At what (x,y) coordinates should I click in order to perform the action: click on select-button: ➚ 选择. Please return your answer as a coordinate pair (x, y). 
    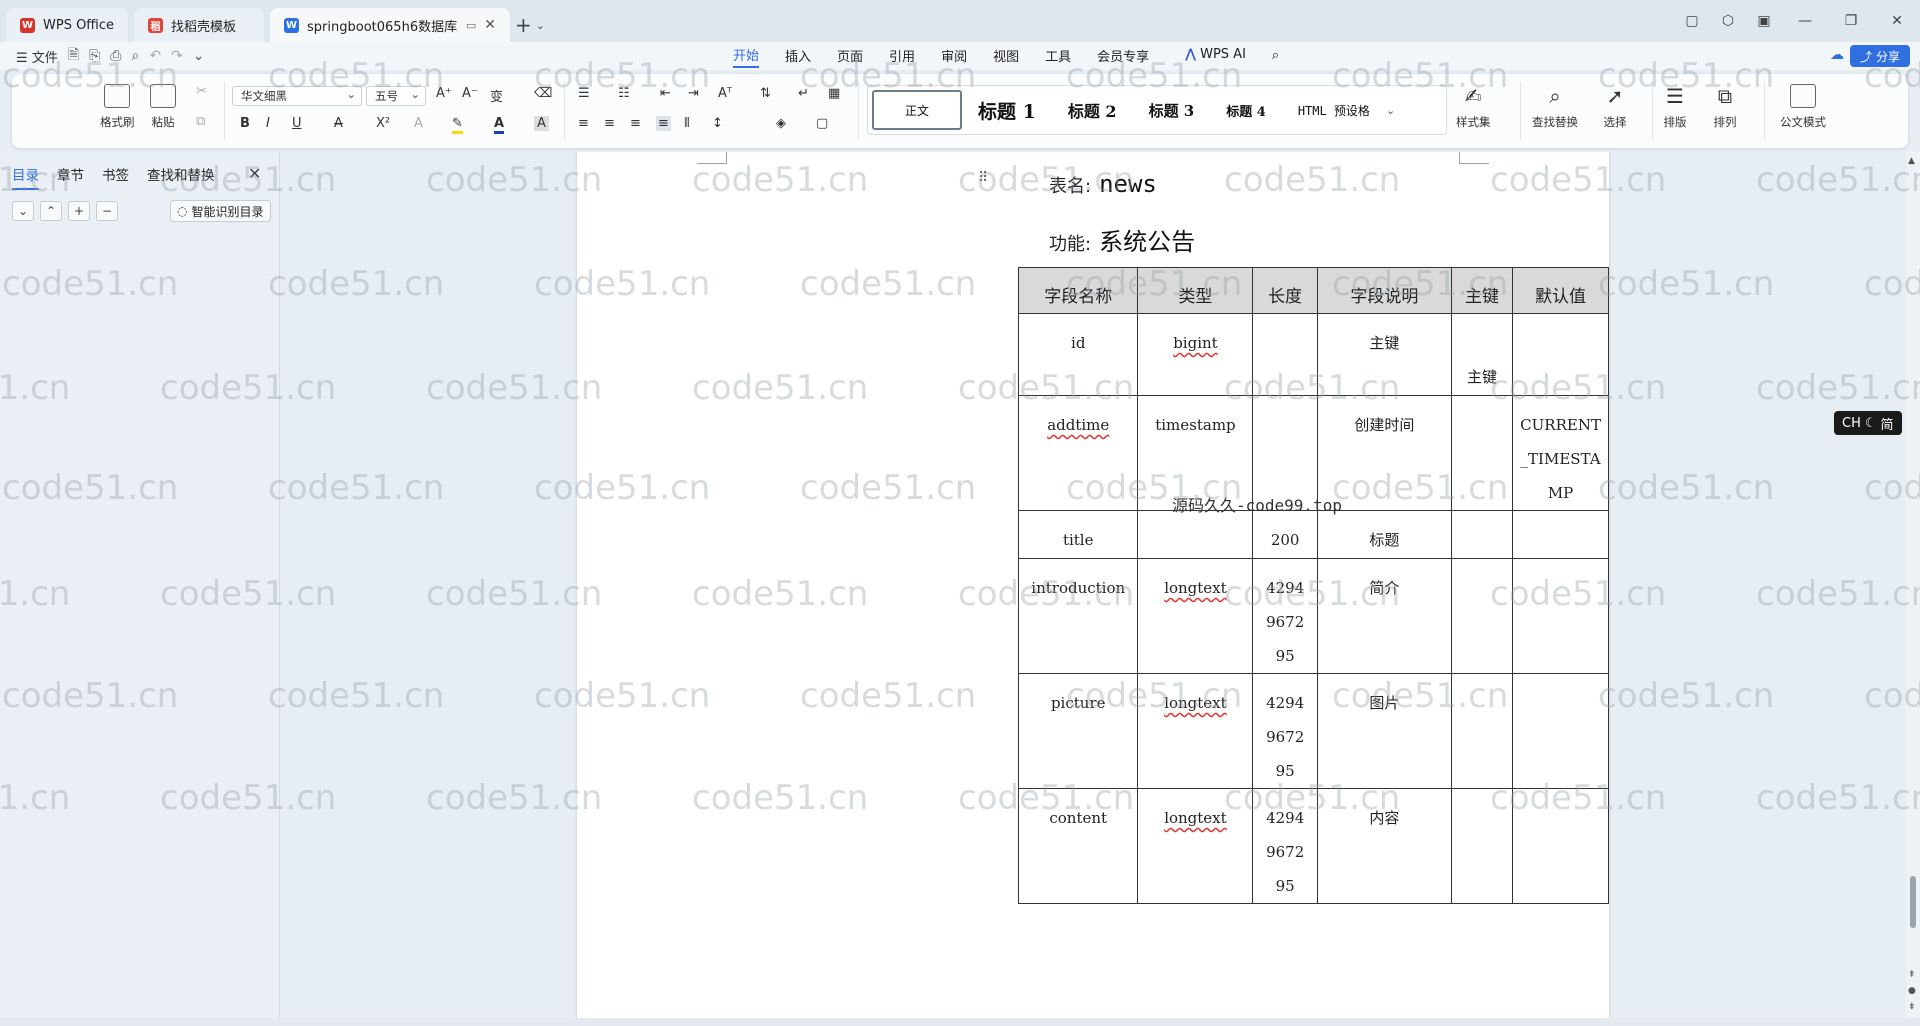
    Looking at the image, I should click on (1615, 107).